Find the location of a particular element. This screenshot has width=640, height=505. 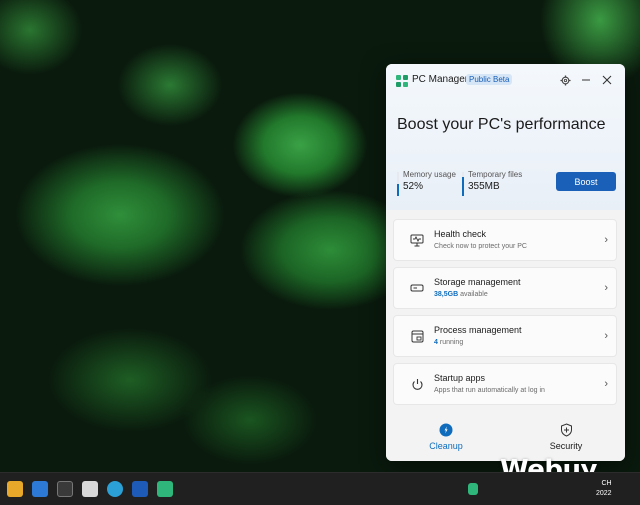

file-explorer-icon is located at coordinates (15, 489).